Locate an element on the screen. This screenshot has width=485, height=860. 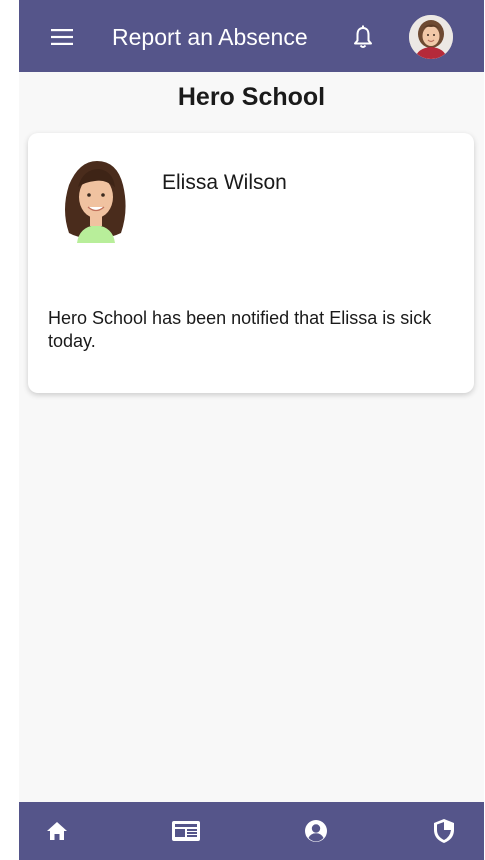
user-circle-icon is located at coordinates (316, 831).